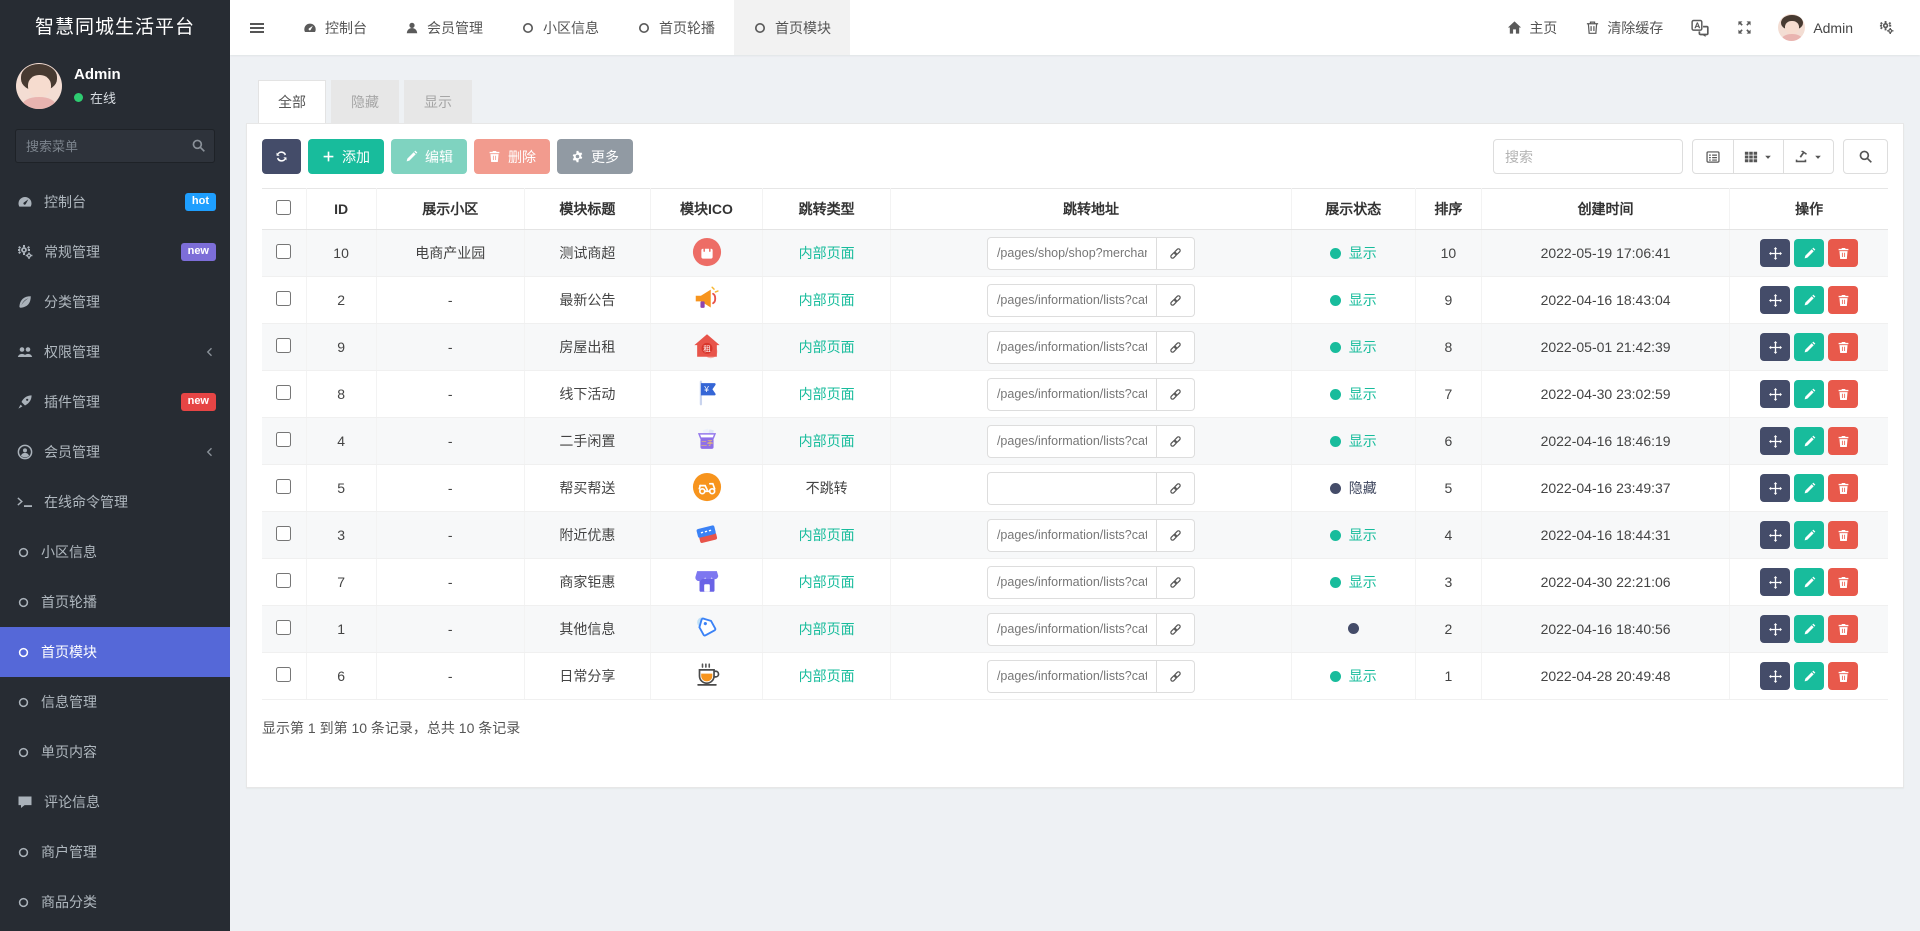 Image resolution: width=1920 pixels, height=931 pixels. What do you see at coordinates (444, 27) in the screenshot?
I see `topnav-tab-2: 会员管理` at bounding box center [444, 27].